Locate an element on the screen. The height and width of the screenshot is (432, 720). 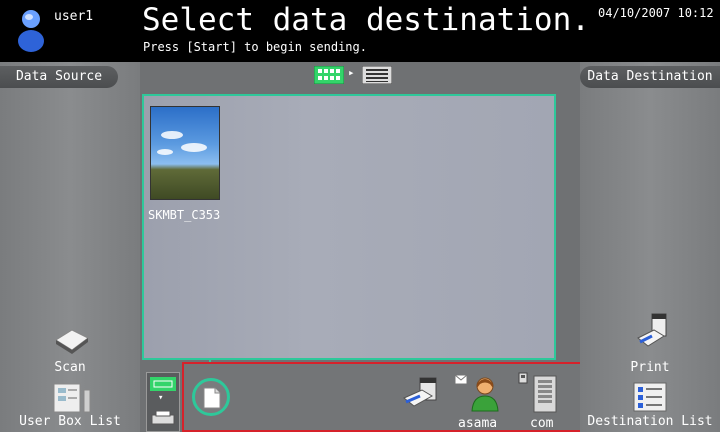
data-source-tab: Data Source is located at coordinates (59, 77).